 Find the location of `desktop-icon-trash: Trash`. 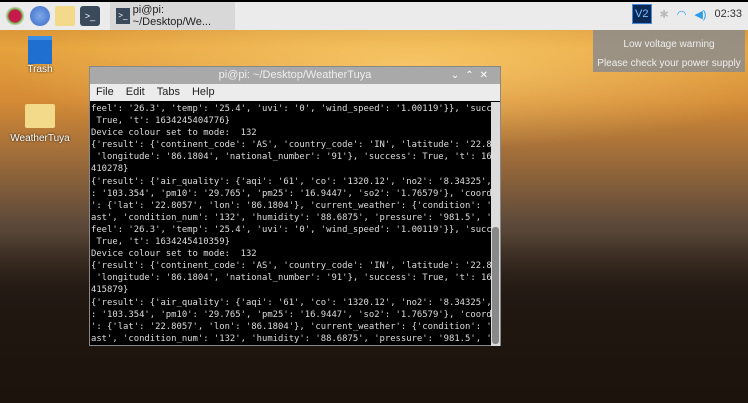

desktop-icon-trash: Trash is located at coordinates (40, 55).